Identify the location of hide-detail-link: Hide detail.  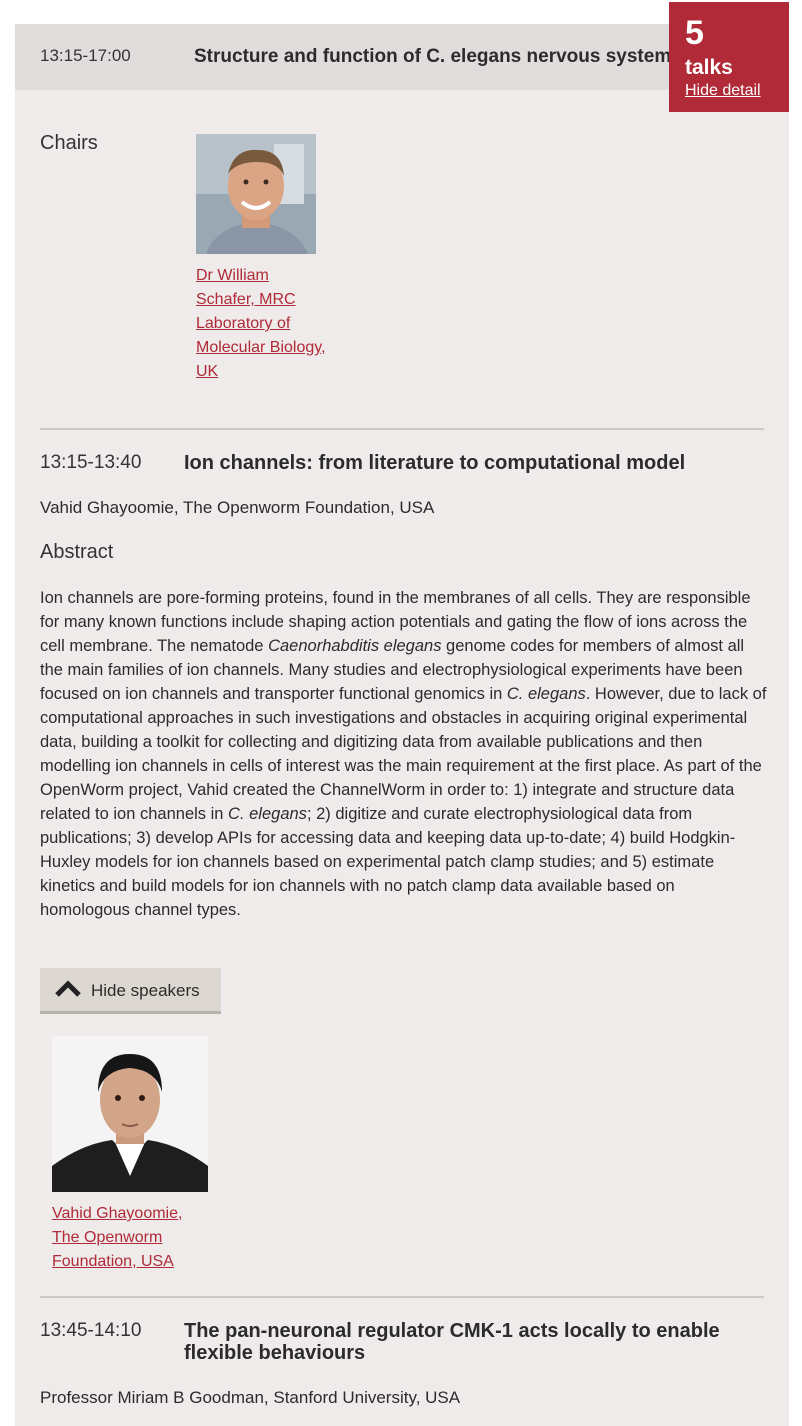
(723, 91).